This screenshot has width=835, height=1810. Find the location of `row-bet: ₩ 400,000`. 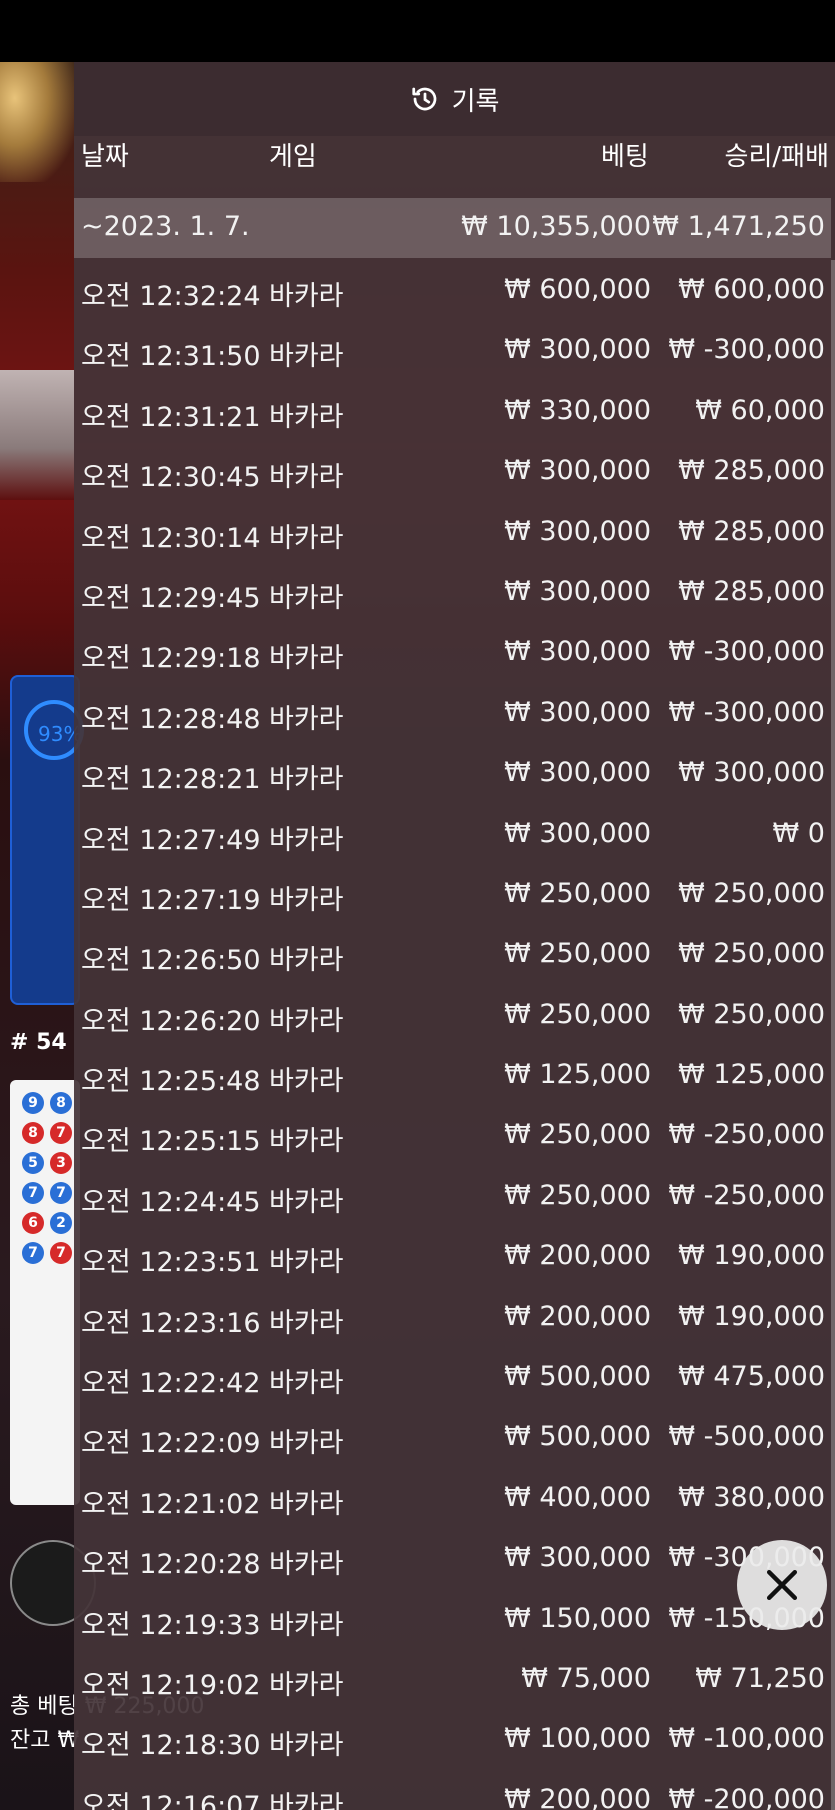

row-bet: ₩ 400,000 is located at coordinates (577, 1497).